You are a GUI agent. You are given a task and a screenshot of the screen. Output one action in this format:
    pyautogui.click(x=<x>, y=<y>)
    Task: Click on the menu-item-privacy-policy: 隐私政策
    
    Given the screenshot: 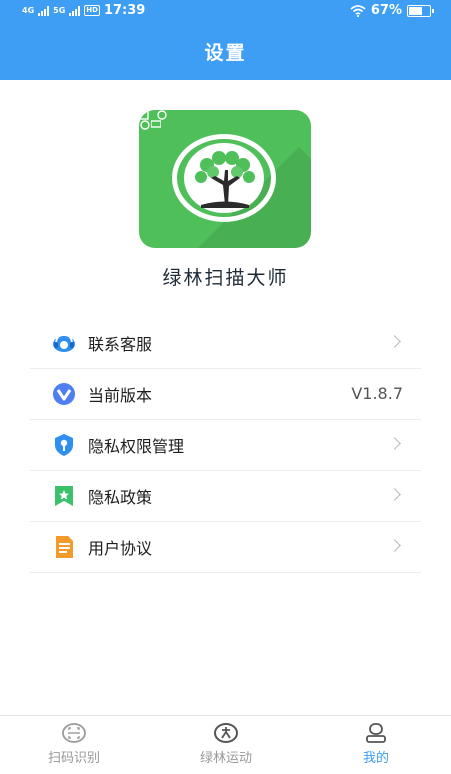 What is the action you would take?
    pyautogui.click(x=225, y=496)
    